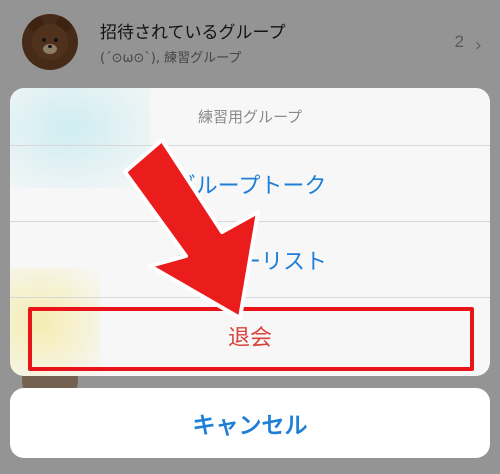 This screenshot has width=500, height=474. Describe the element at coordinates (250, 423) in the screenshot. I see `cancel-button: キャンセル` at that location.